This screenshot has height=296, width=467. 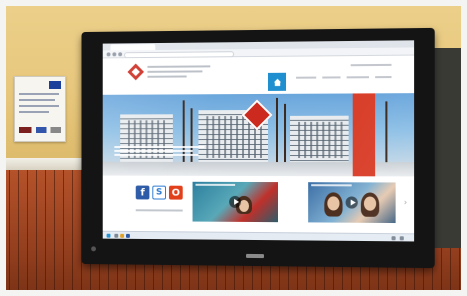 What do you see at coordinates (142, 192) in the screenshot?
I see `facebook-button: f` at bounding box center [142, 192].